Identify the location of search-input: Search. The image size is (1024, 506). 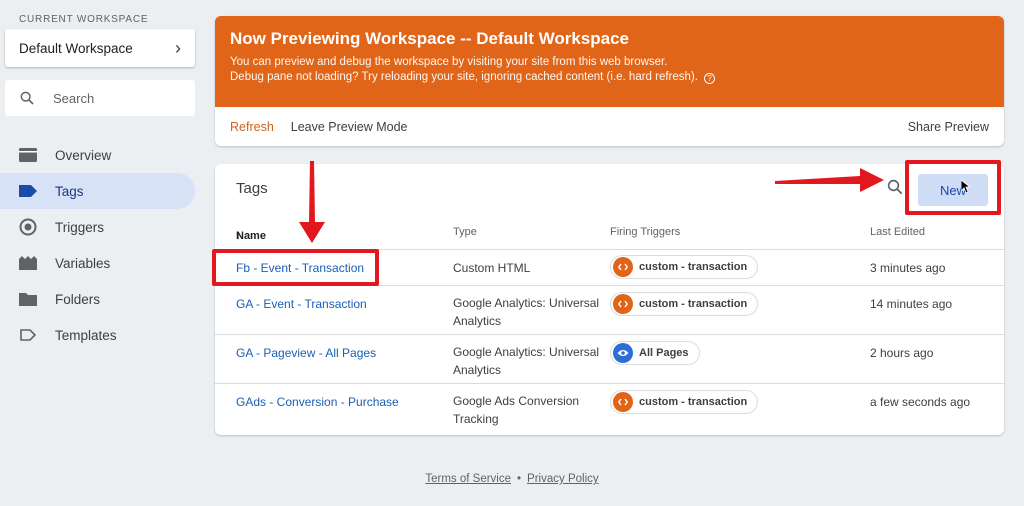
(100, 98).